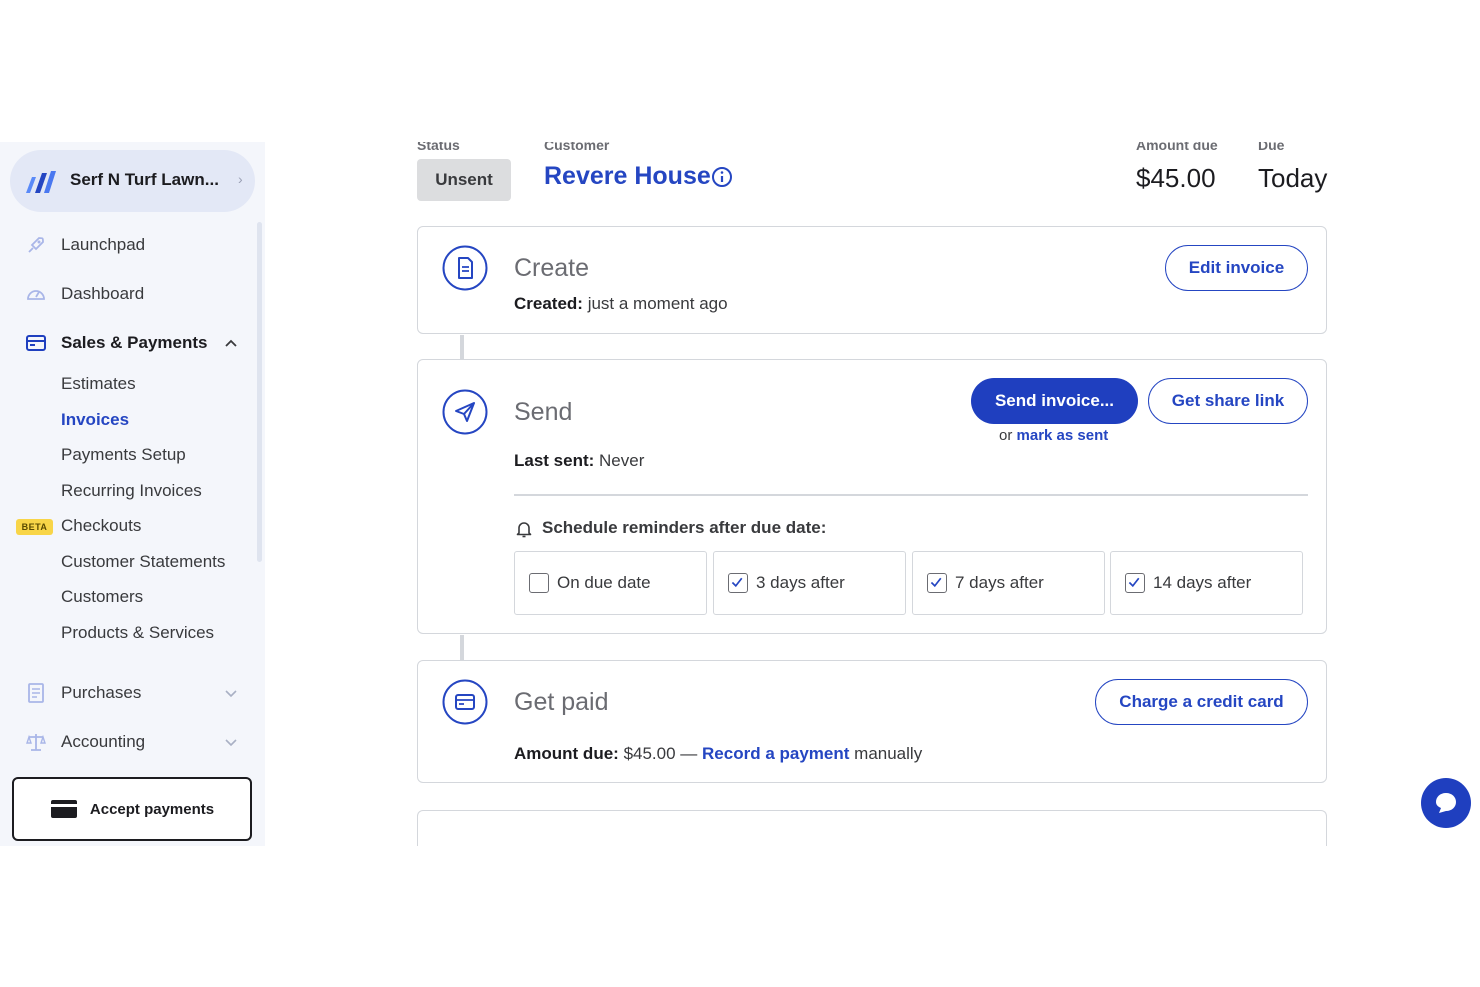 Image resolution: width=1480 pixels, height=987 pixels. I want to click on nav-purchases-label: Purchases, so click(101, 692).